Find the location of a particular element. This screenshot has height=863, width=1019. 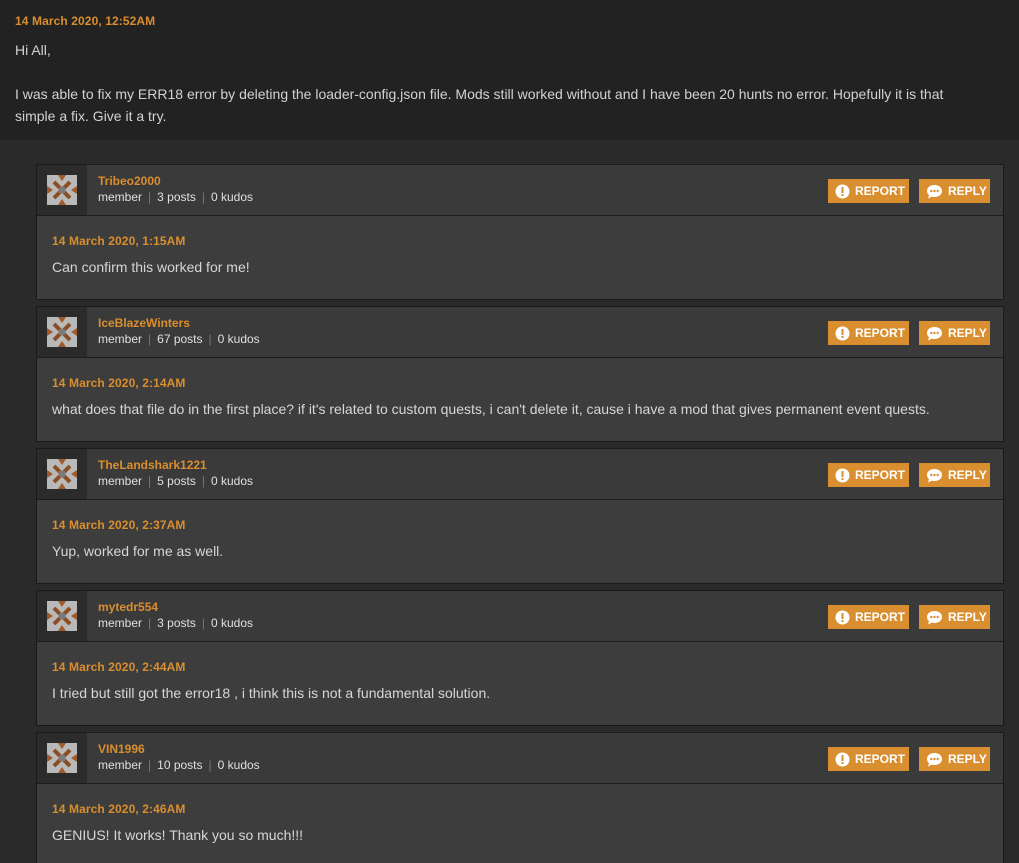

author-post-count: 10 posts is located at coordinates (180, 765).